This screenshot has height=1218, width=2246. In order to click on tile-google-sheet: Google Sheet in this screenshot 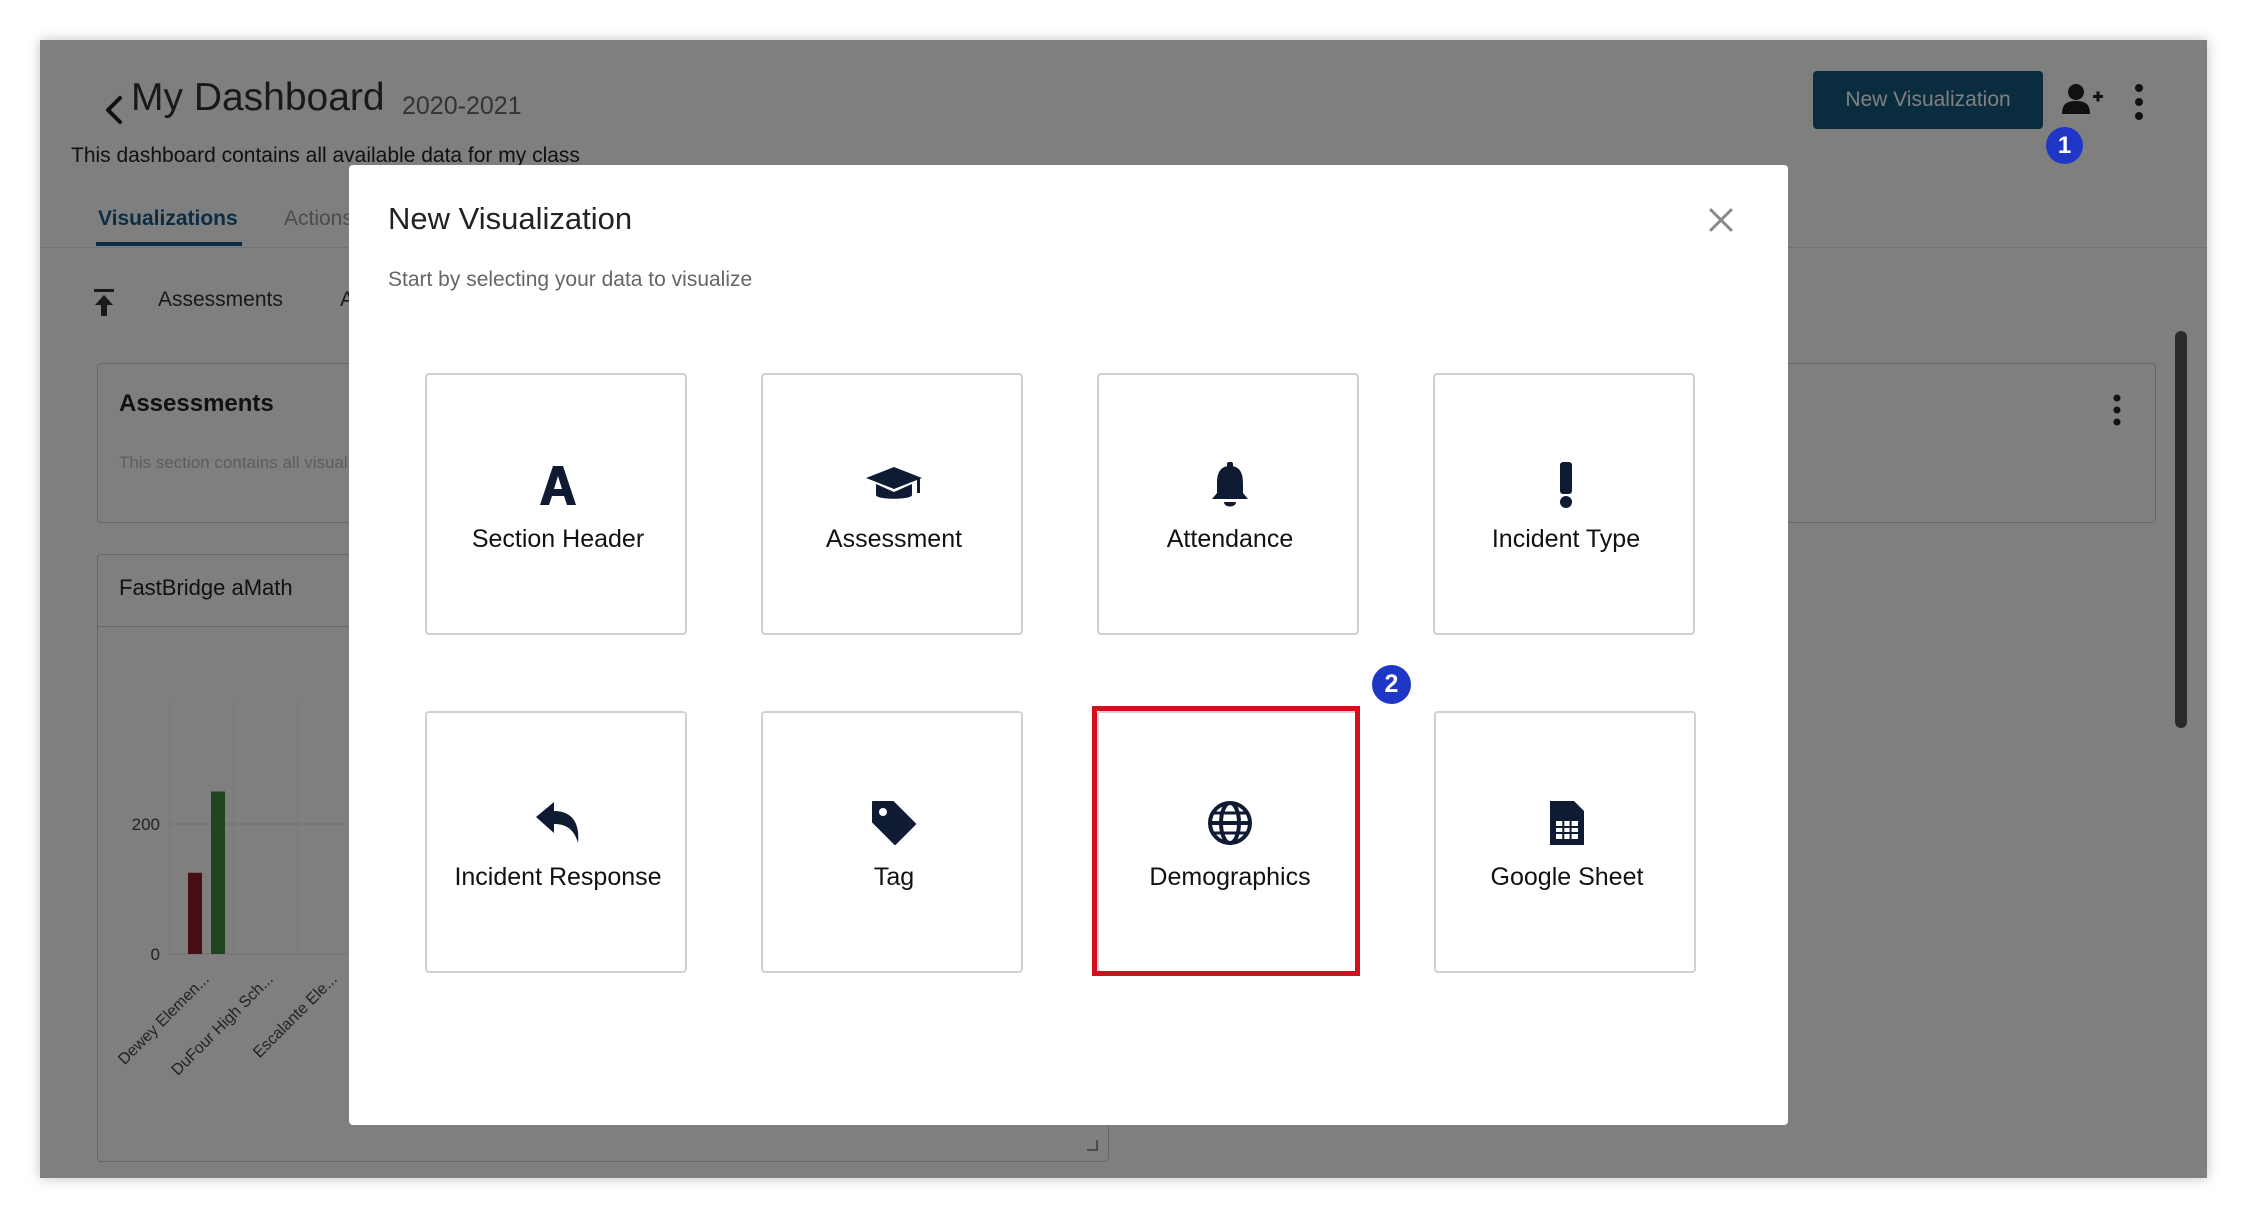, I will do `click(1565, 842)`.